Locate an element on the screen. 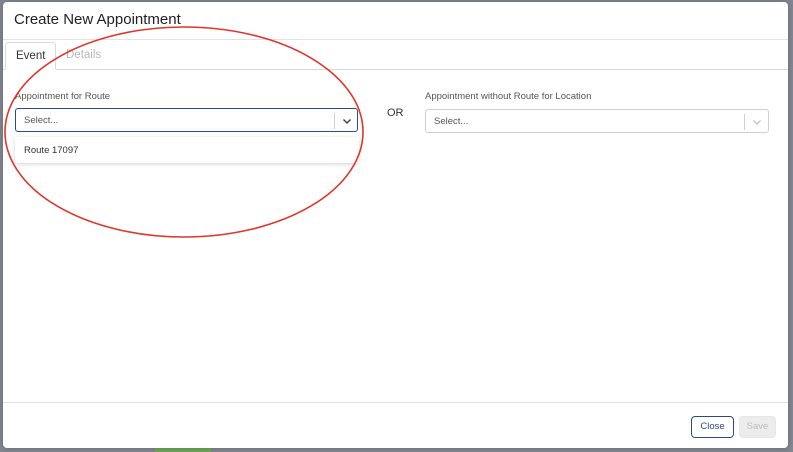 The width and height of the screenshot is (793, 452). location-field-label: Appointment without Route for Location is located at coordinates (508, 96).